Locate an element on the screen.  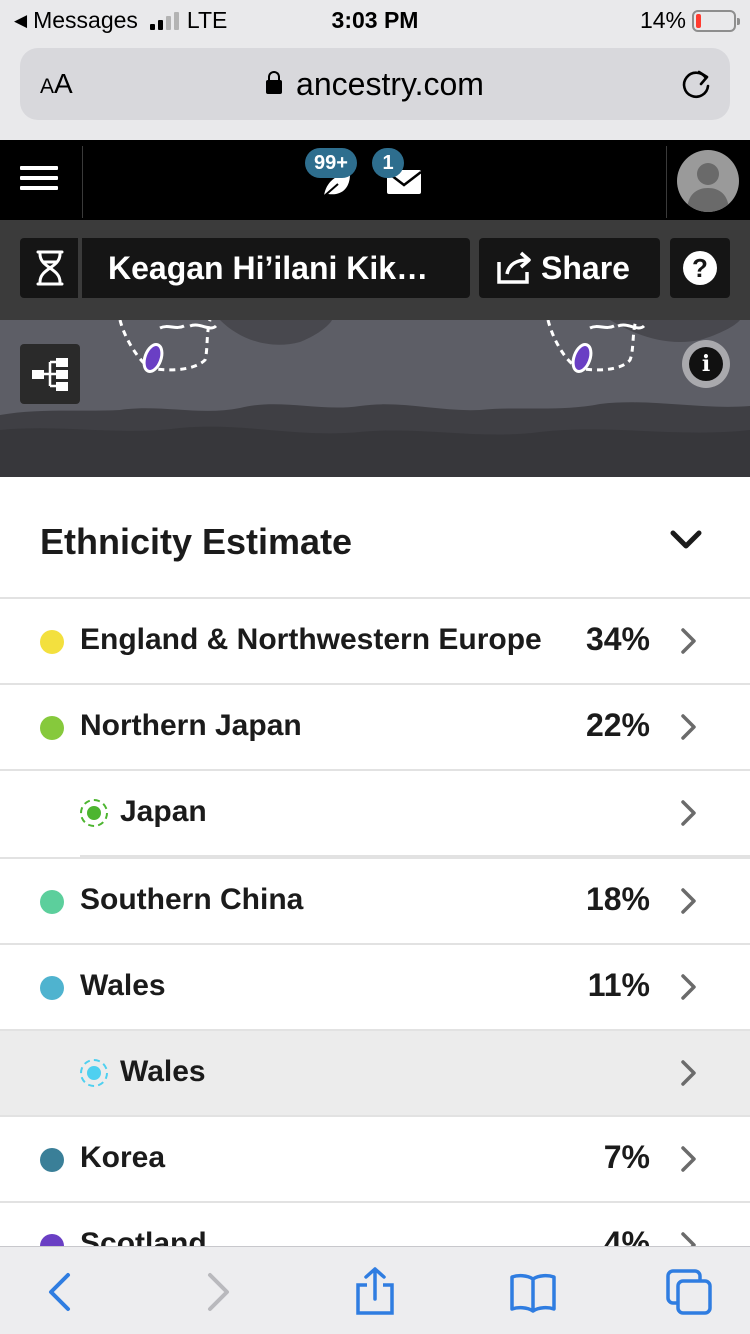
region-percent: 18% is located at coordinates (617, 899).